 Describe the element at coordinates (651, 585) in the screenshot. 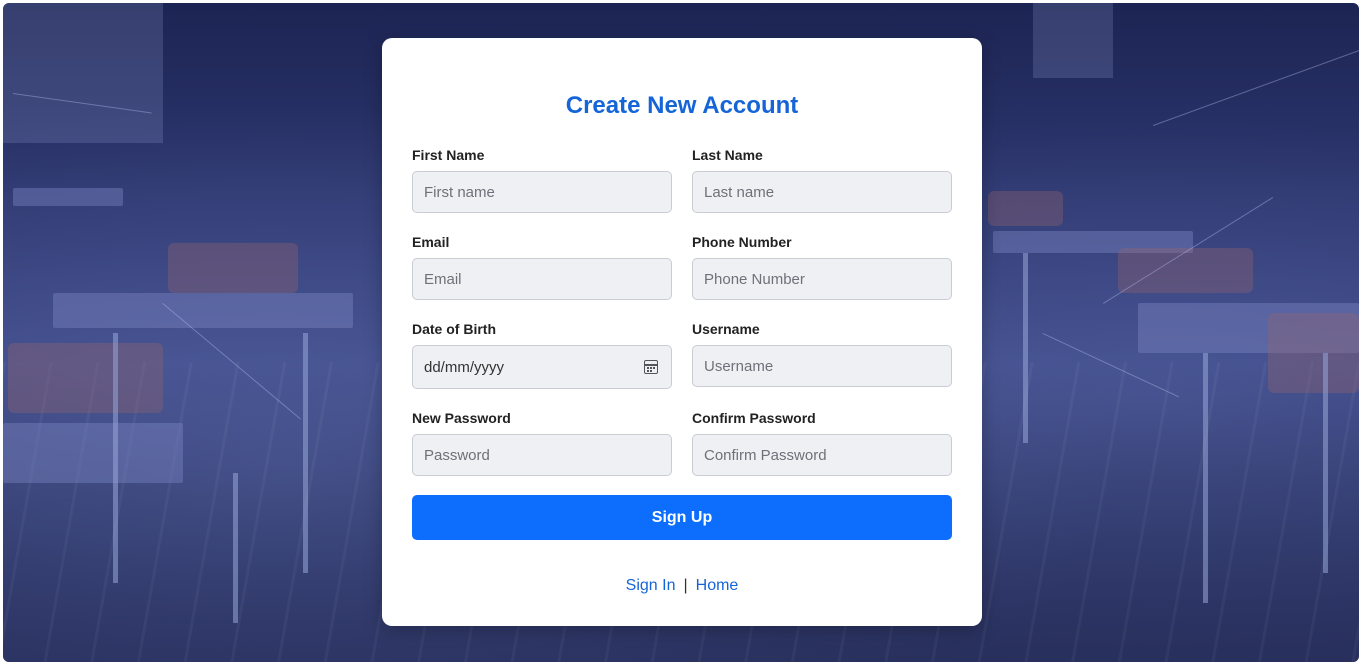

I see `sign-in-link: Sign In` at that location.